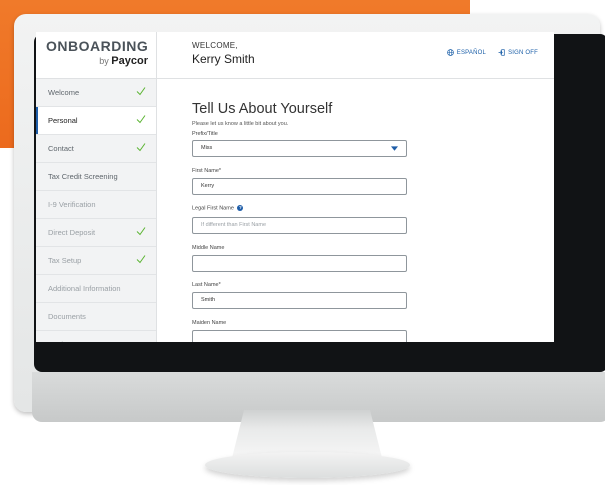  I want to click on sidebar-item-additional-information: Additional Information, so click(96, 289).